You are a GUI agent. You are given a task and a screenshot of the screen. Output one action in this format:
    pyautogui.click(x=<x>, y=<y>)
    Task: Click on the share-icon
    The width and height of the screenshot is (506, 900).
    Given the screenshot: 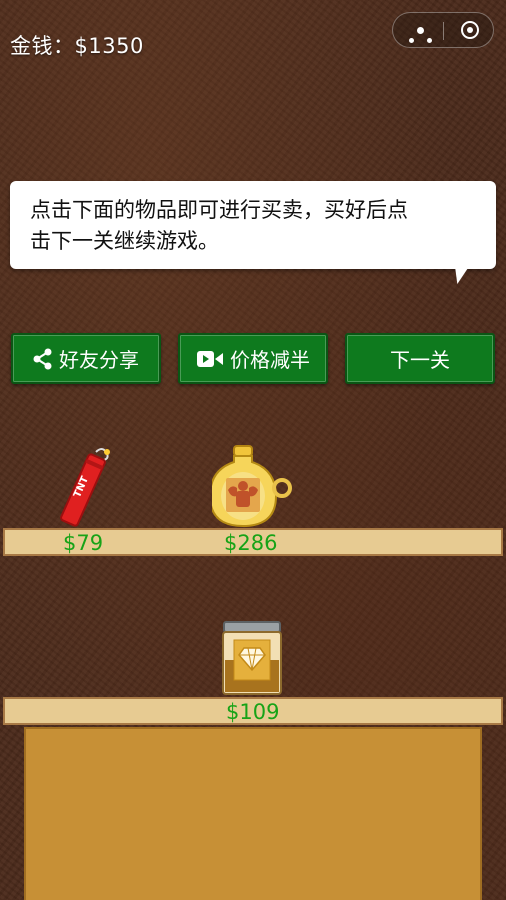 What is the action you would take?
    pyautogui.click(x=43, y=359)
    